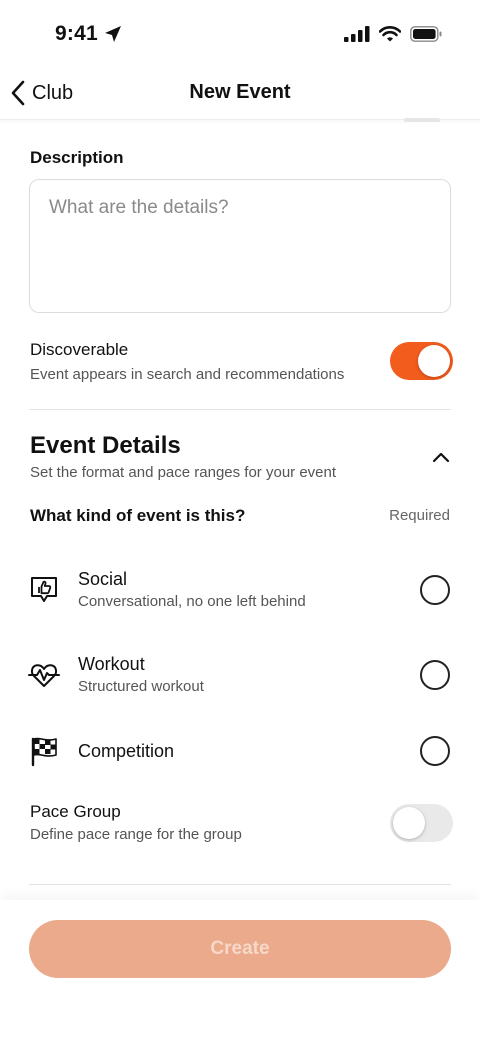 The image size is (480, 1040). What do you see at coordinates (79, 349) in the screenshot?
I see `discoverable-title: Discoverable` at bounding box center [79, 349].